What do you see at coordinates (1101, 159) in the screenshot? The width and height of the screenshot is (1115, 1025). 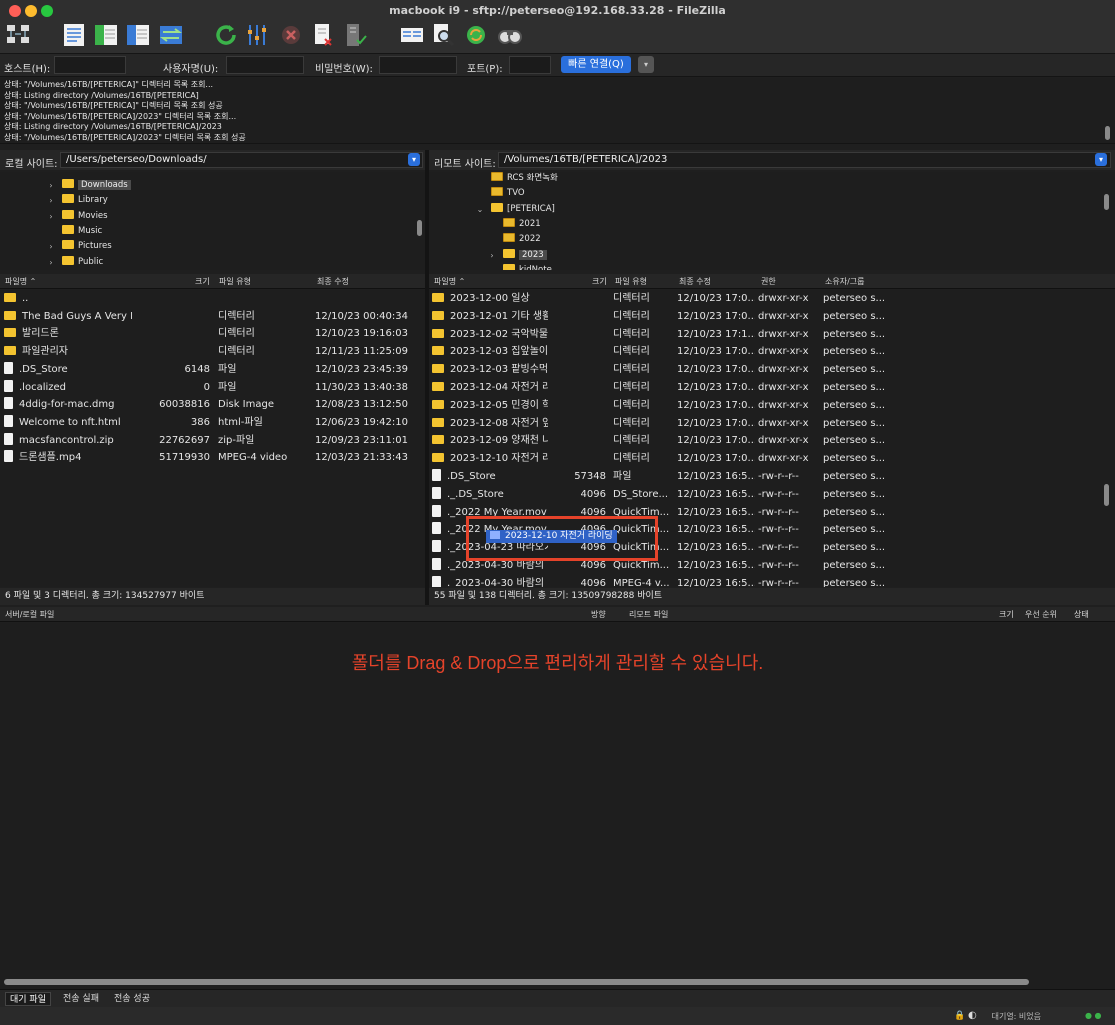 I see `remote-path-dropdown: ▾` at bounding box center [1101, 159].